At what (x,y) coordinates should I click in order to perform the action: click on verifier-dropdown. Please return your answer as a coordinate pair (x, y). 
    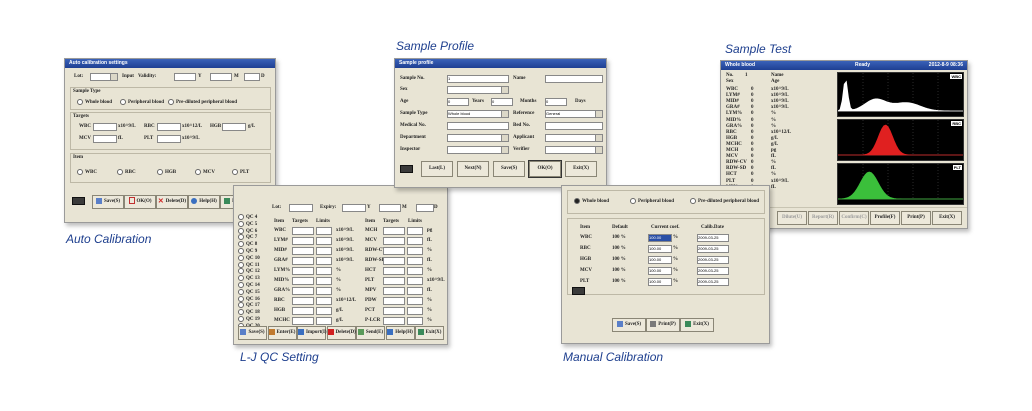
    Looking at the image, I should click on (574, 150).